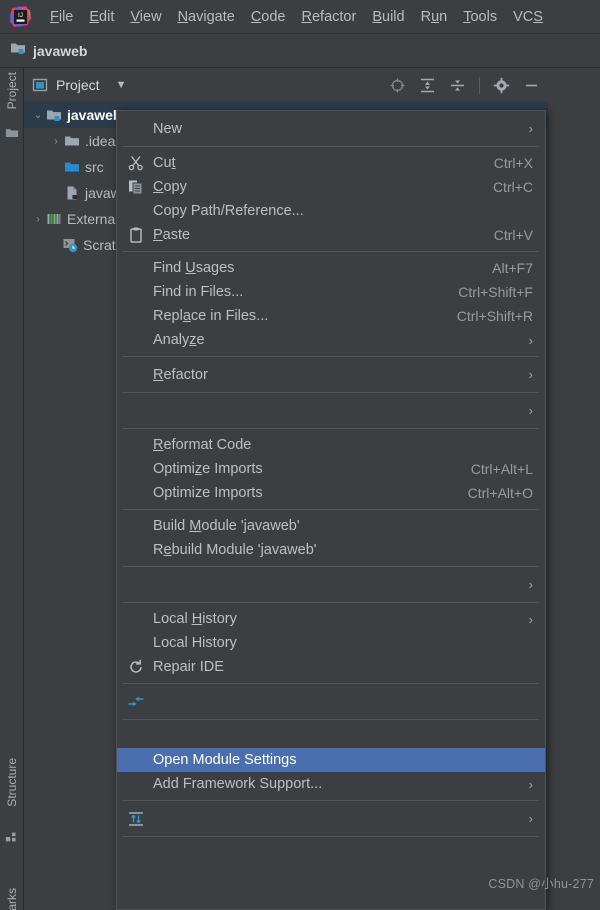 This screenshot has height=910, width=600. What do you see at coordinates (136, 702) in the screenshot?
I see `compare-icon` at bounding box center [136, 702].